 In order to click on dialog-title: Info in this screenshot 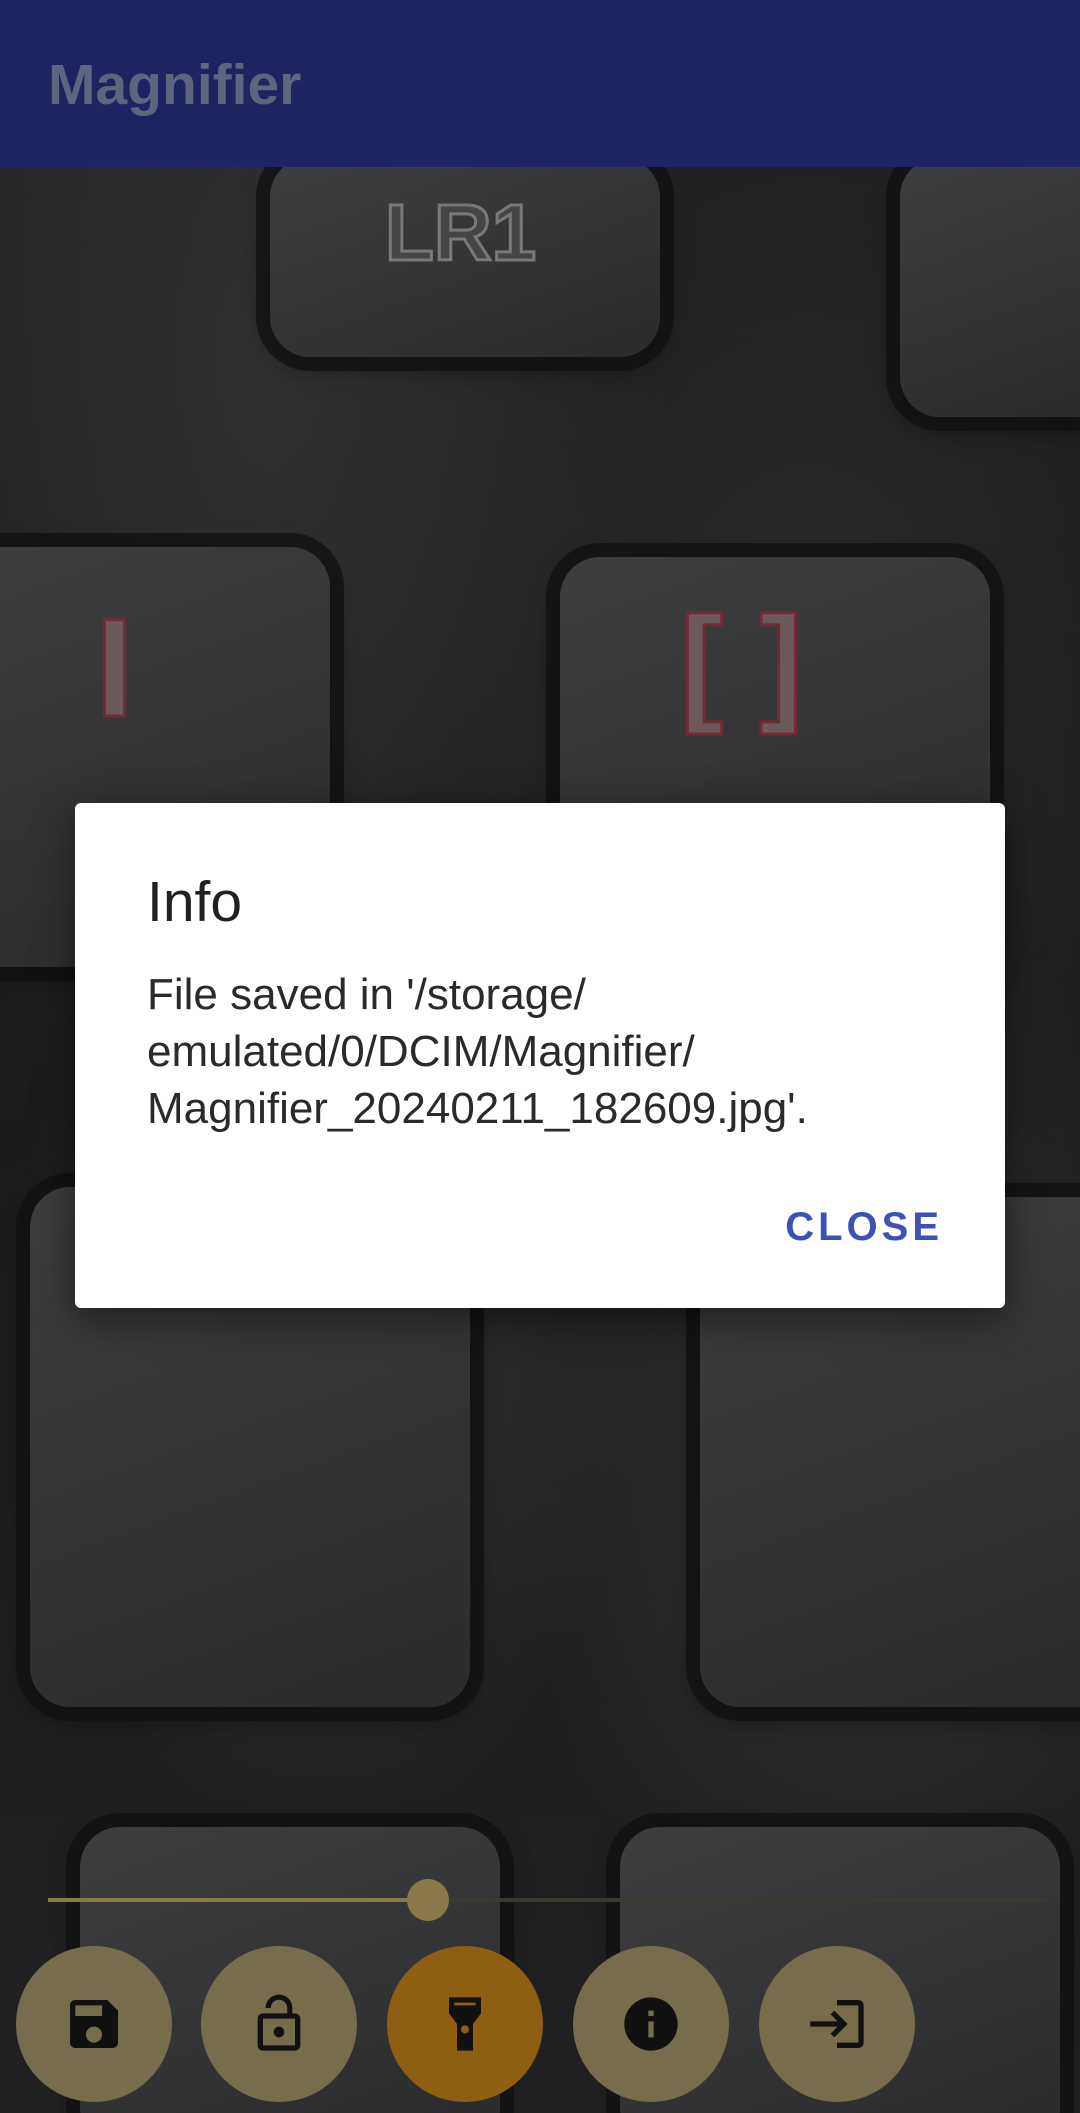, I will do `click(195, 902)`.